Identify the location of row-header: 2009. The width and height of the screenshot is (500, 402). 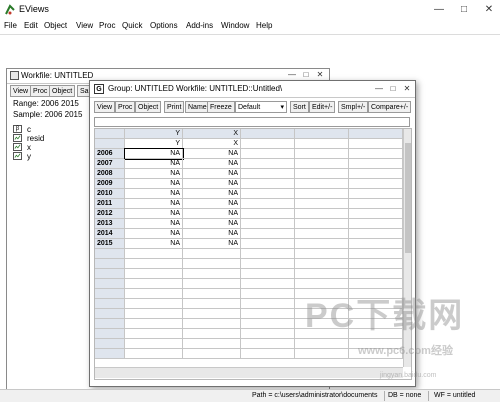
(110, 184).